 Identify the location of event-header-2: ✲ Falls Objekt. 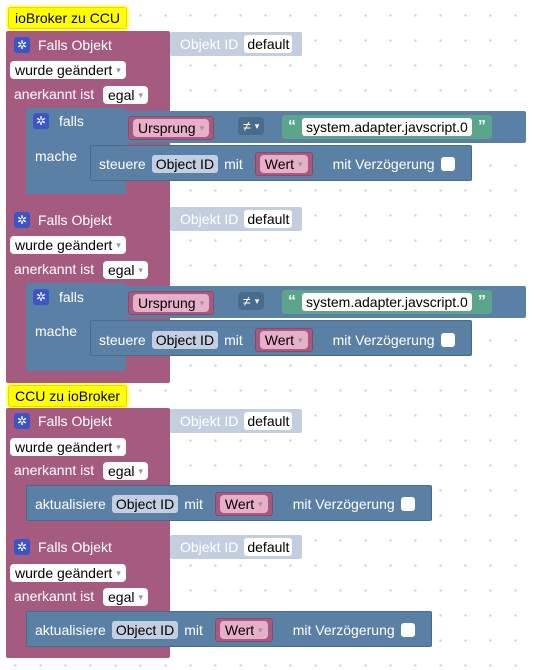
(63, 220).